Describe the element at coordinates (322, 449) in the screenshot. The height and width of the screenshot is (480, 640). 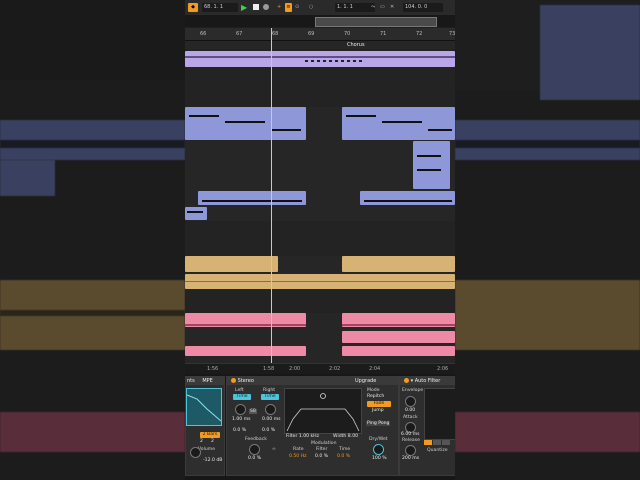
I see `filter-mod-label: Filter` at that location.